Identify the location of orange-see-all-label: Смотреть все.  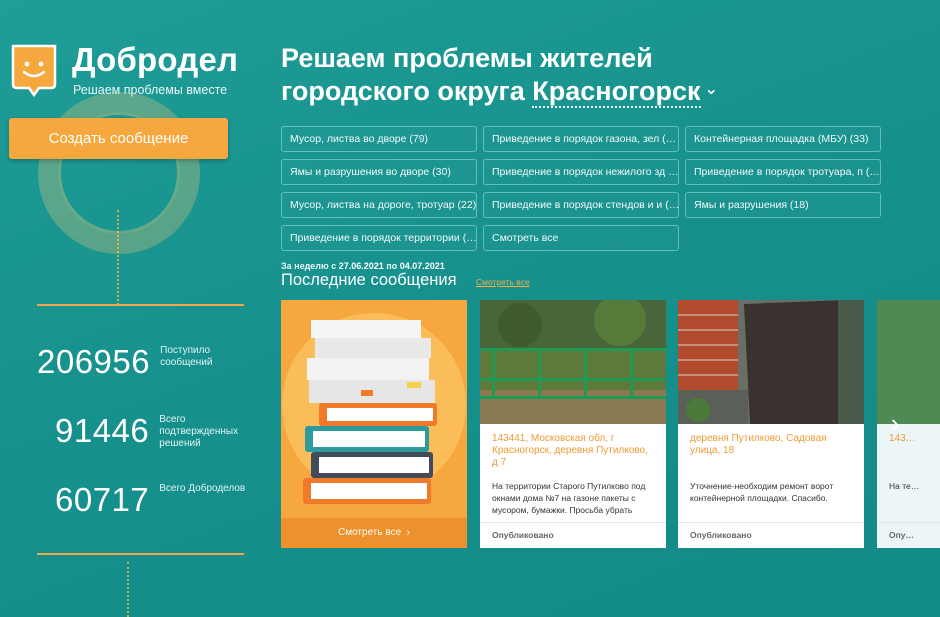
(369, 532).